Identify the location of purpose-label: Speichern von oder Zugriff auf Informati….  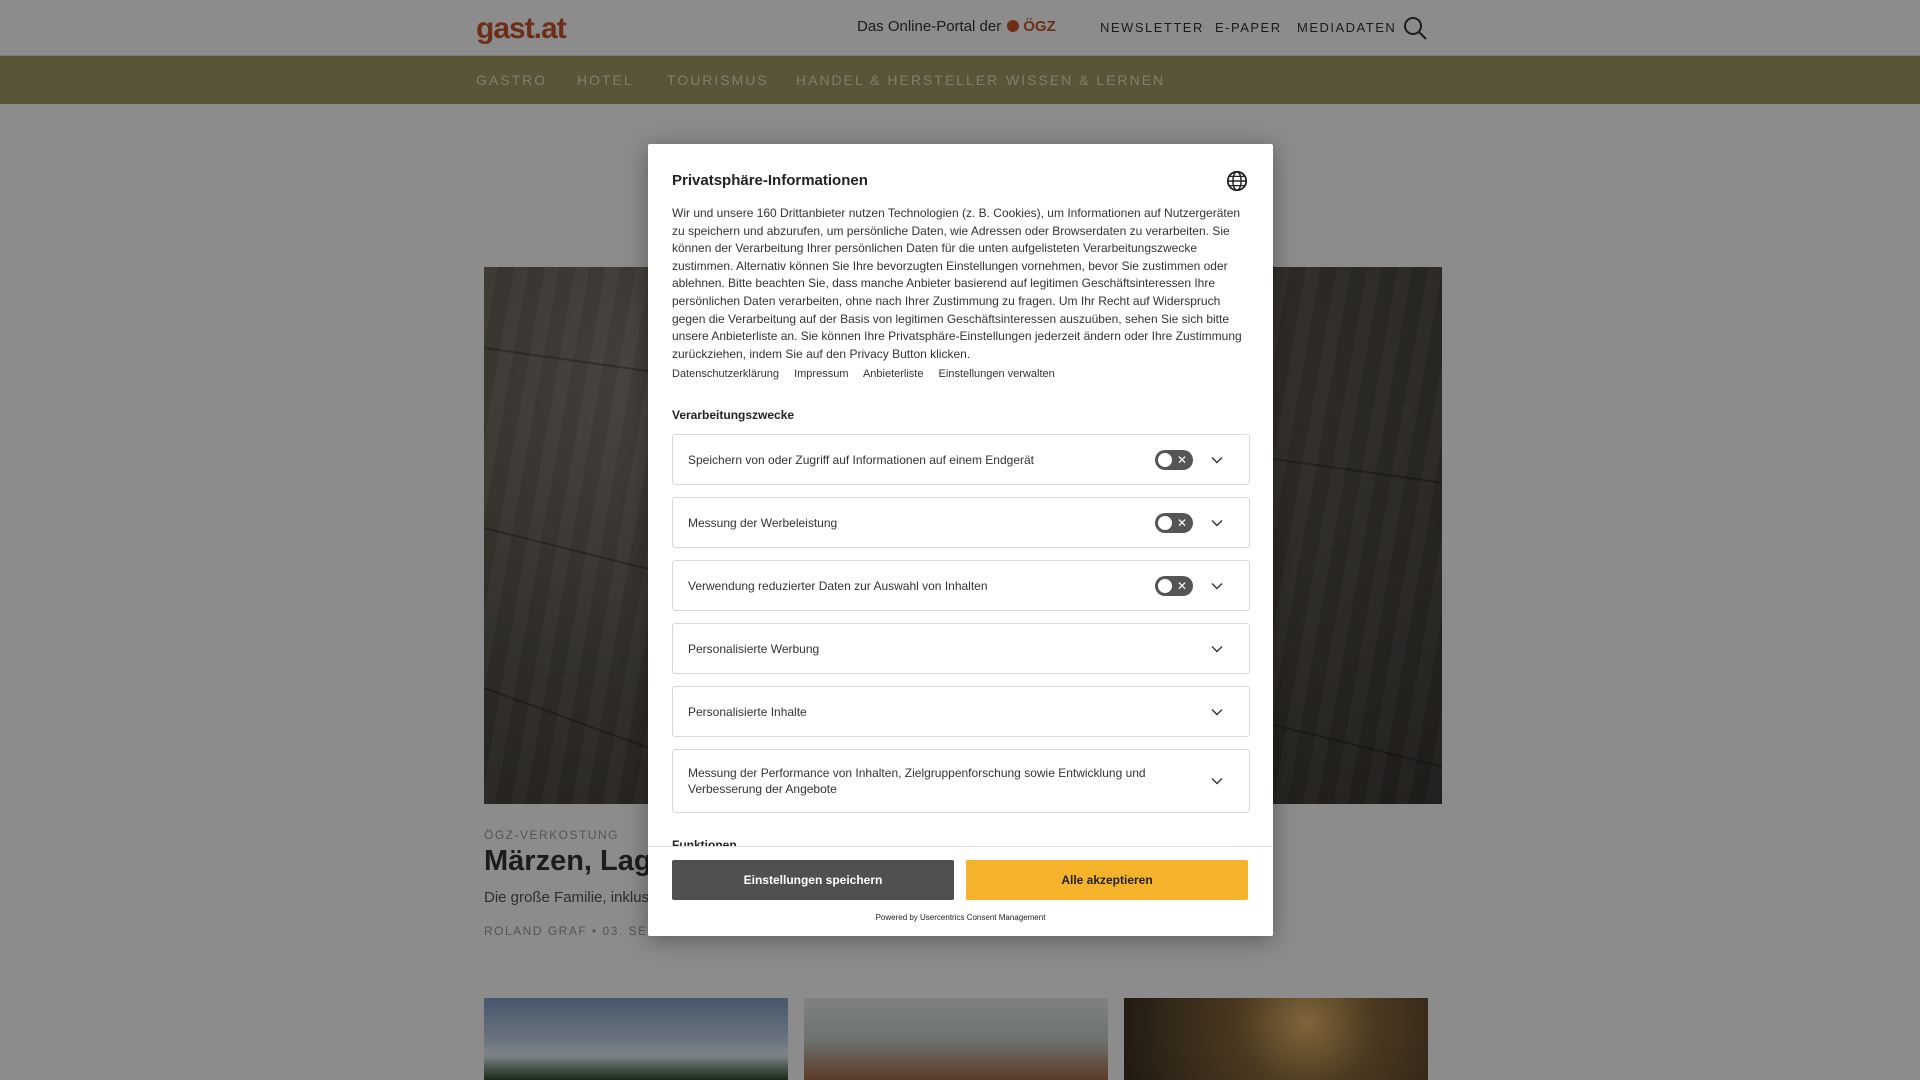
(861, 460).